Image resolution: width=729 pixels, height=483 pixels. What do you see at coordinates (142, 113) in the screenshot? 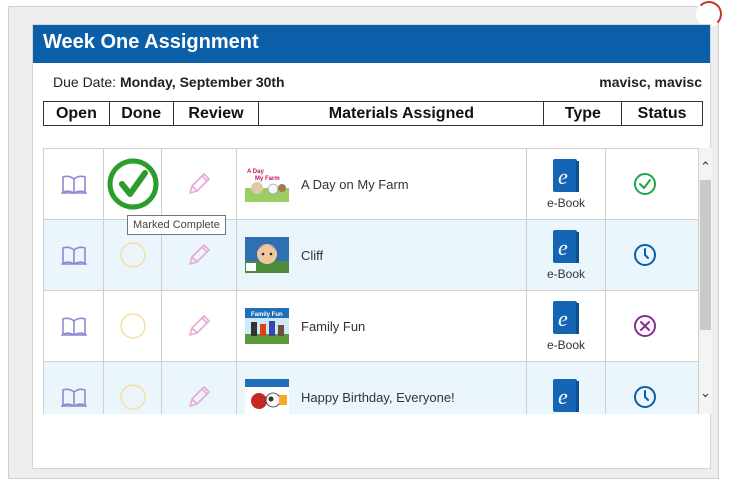
I see `col-done: Done` at bounding box center [142, 113].